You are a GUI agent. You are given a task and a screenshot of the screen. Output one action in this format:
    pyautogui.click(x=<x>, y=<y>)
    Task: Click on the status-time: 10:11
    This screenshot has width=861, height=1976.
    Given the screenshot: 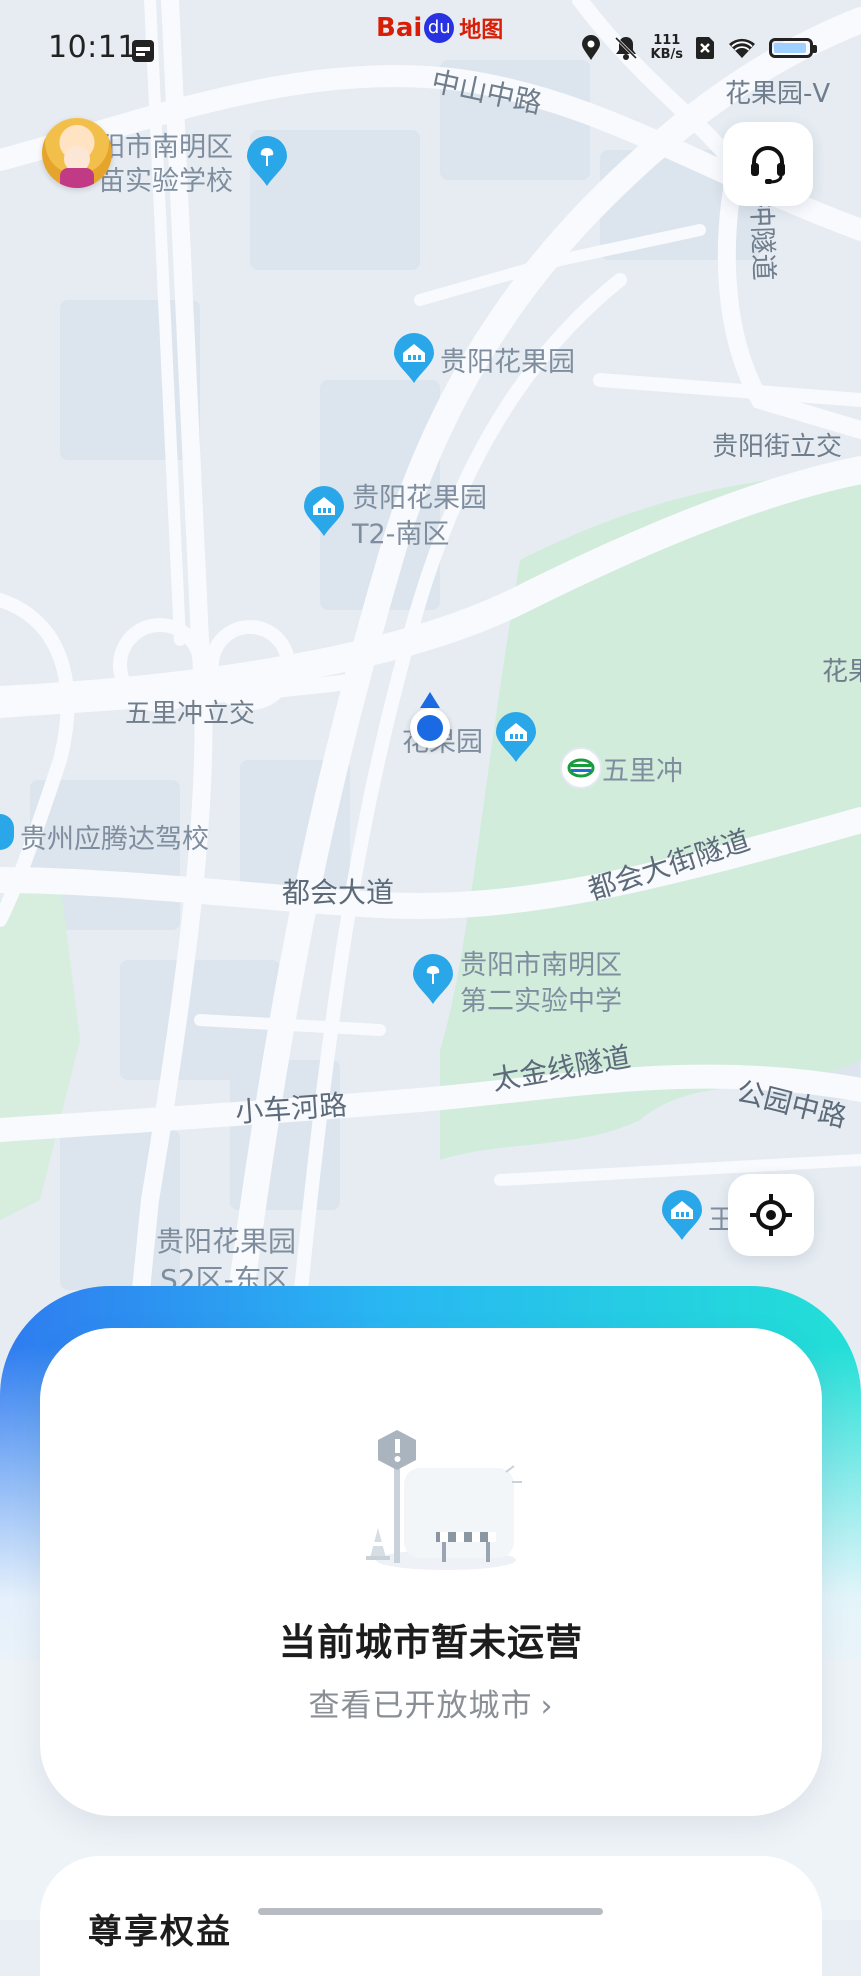 What is the action you would take?
    pyautogui.click(x=92, y=47)
    